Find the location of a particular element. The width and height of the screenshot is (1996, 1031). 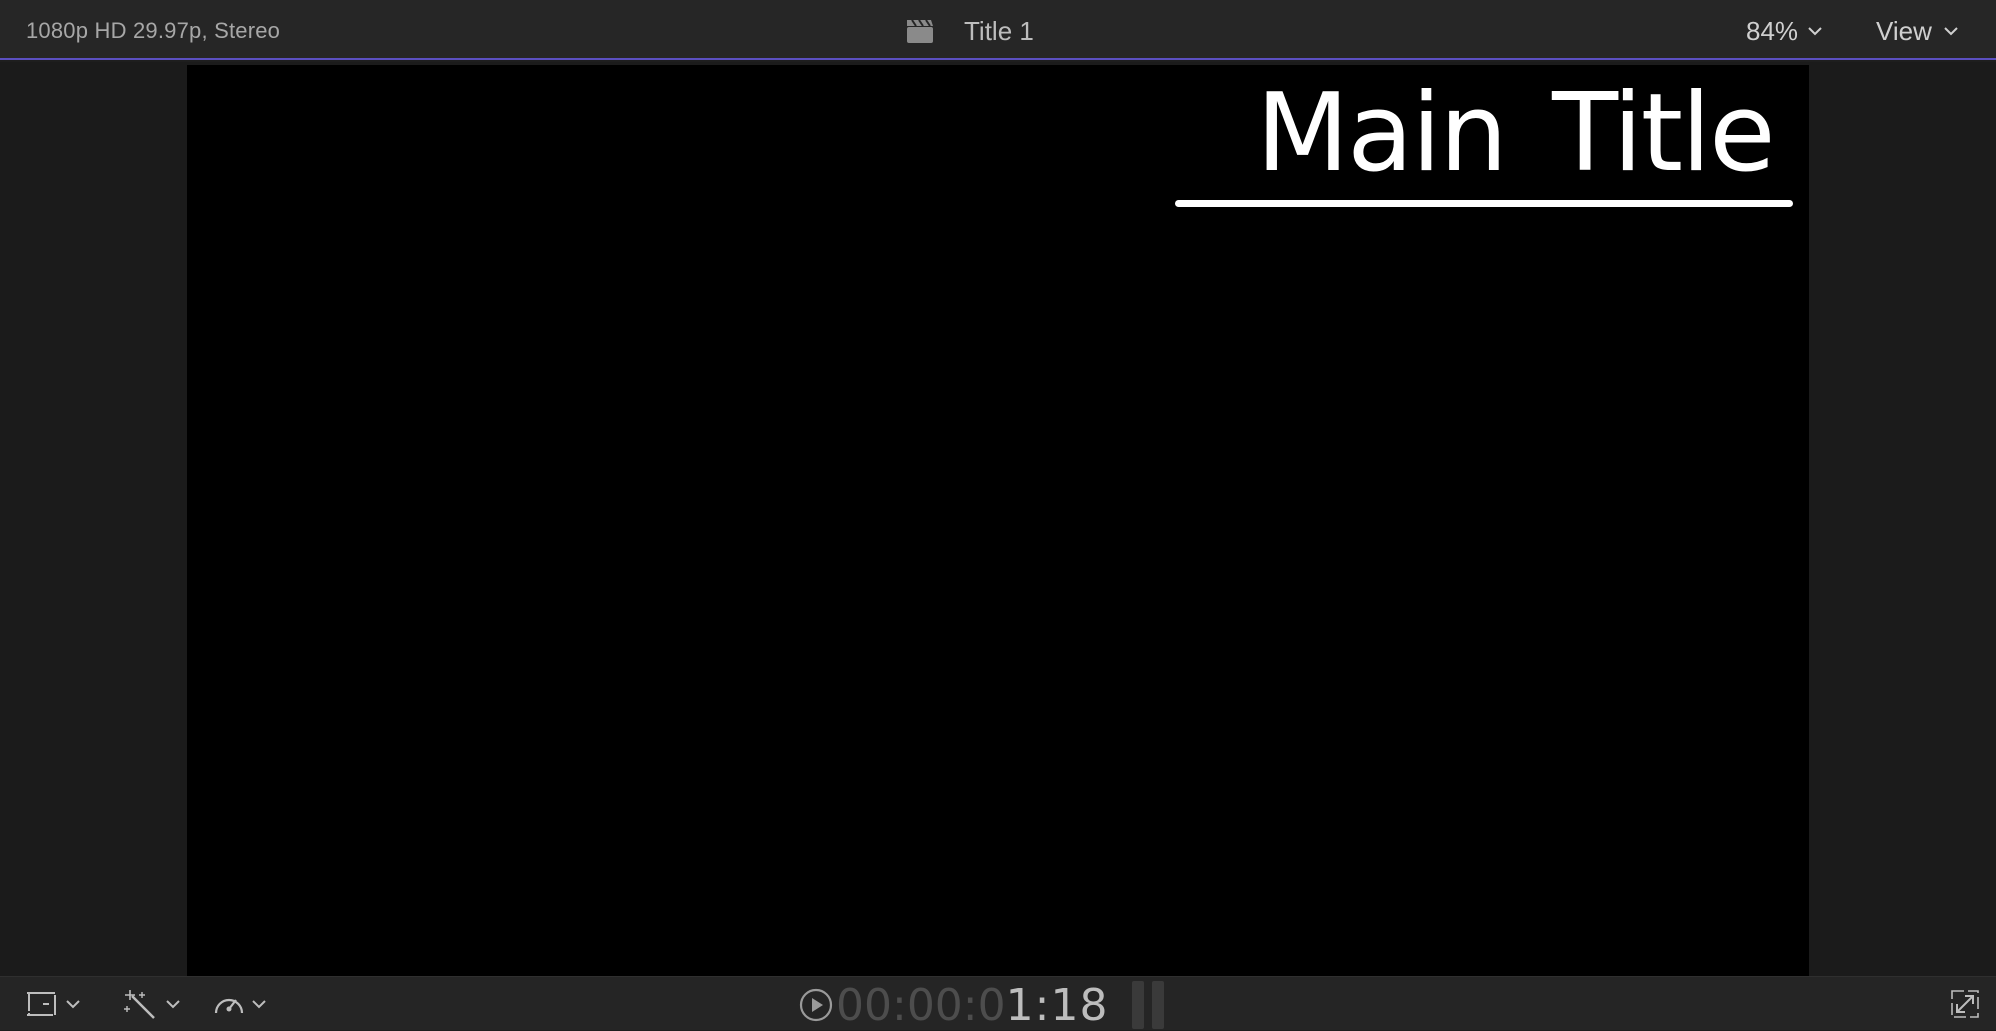

zoom-menu-button: 84% is located at coordinates (1784, 31).